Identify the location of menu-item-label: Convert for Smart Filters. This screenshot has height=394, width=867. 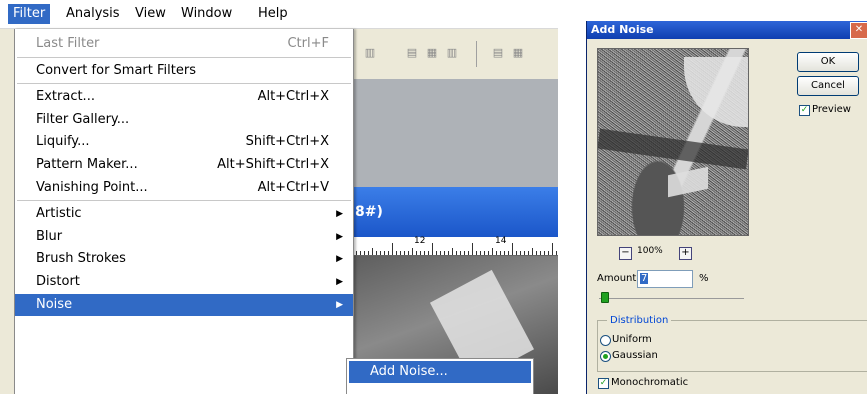
(116, 70).